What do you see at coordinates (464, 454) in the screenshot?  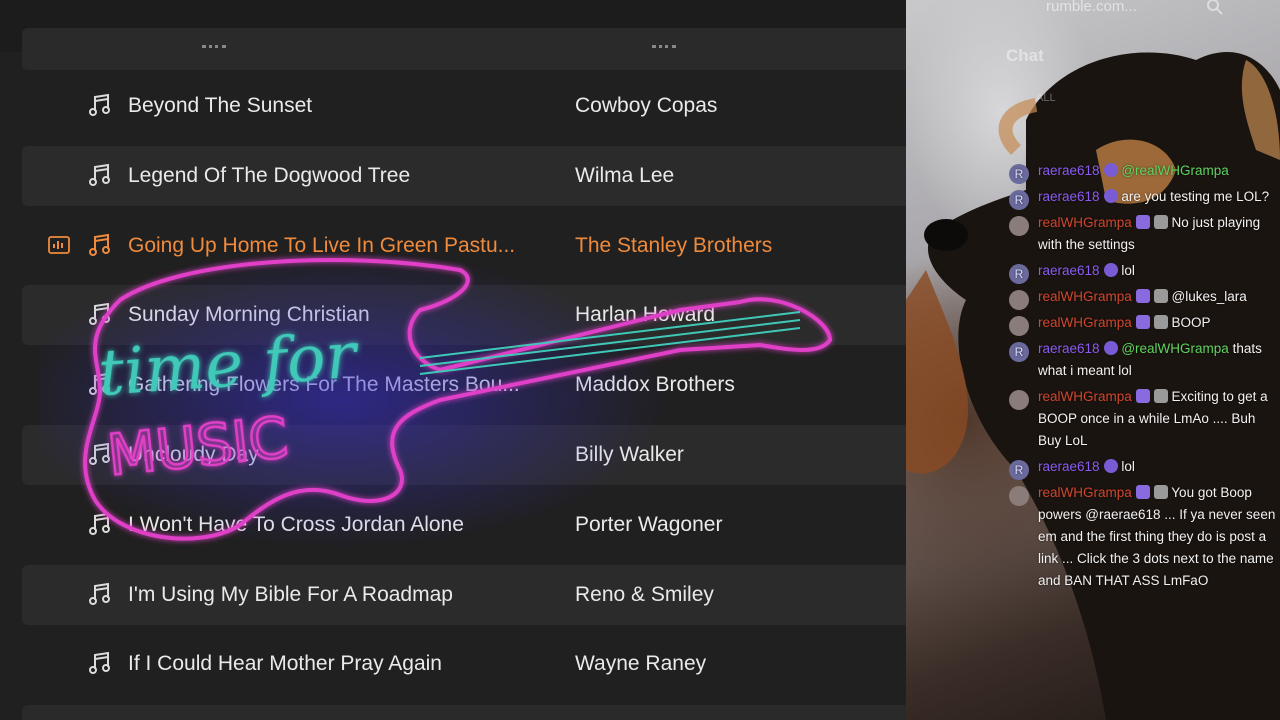 I see `track-row: Uncloudy Day Billy Walker` at bounding box center [464, 454].